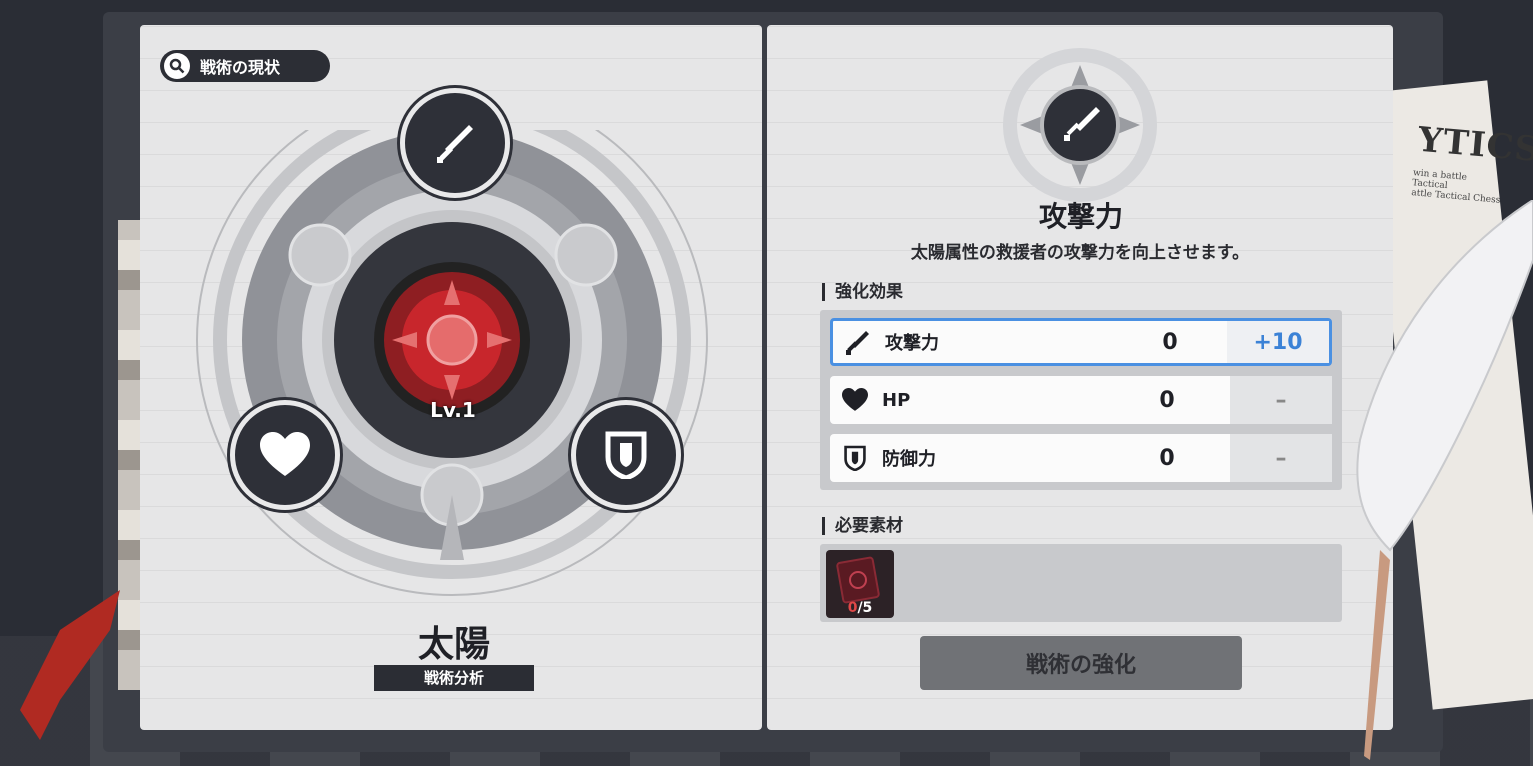 The image size is (1533, 766). I want to click on upgrade-title: 攻撃力, so click(1080, 216).